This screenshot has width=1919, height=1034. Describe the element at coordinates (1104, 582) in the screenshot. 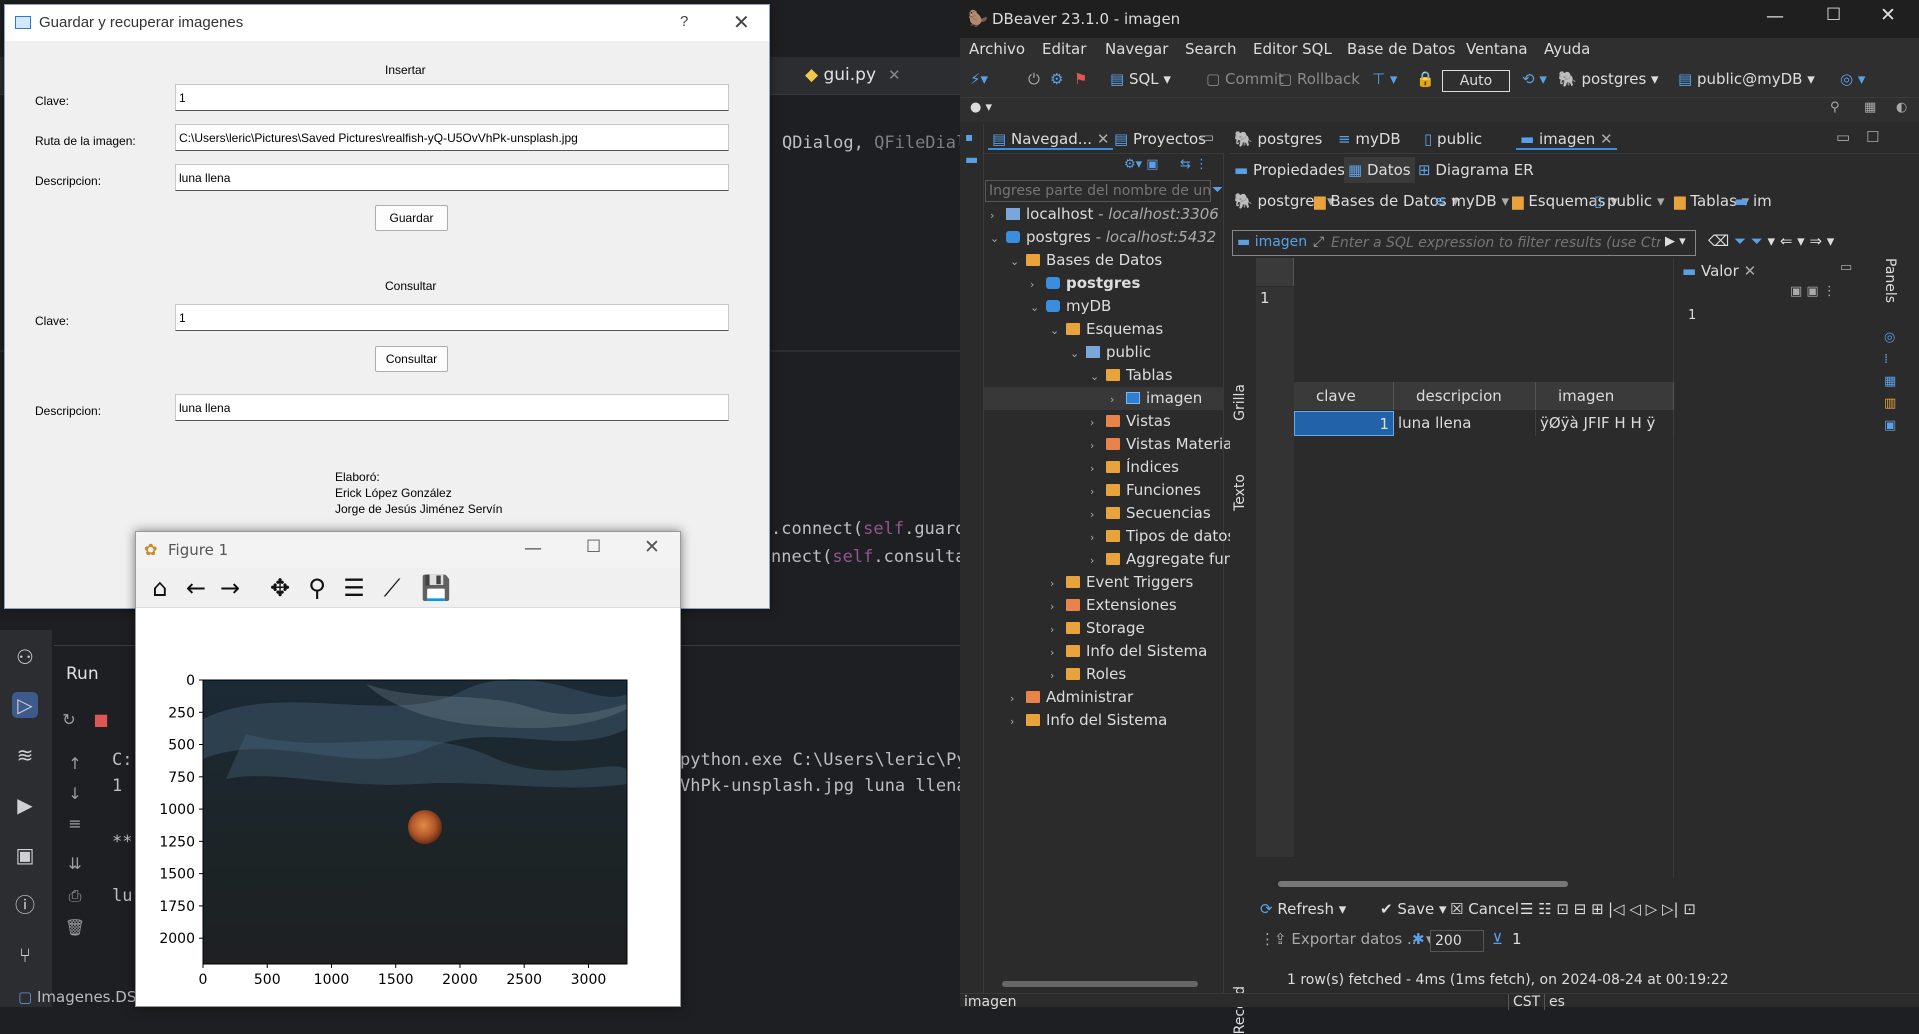

I see `tree-item: › Event Triggers` at that location.